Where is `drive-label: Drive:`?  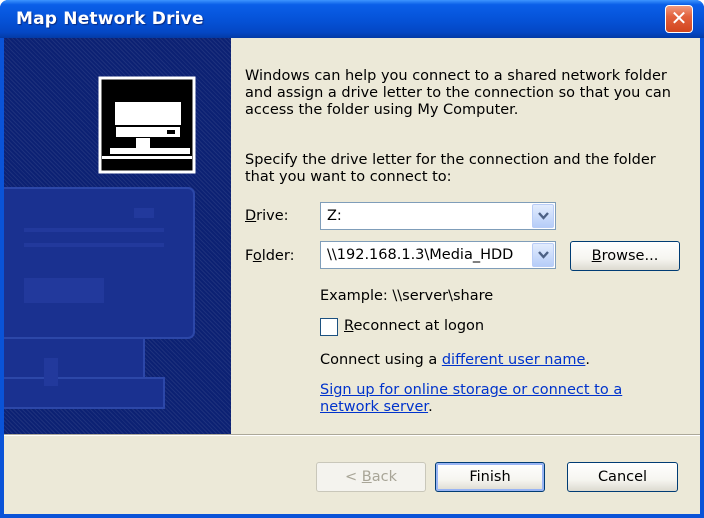 drive-label: Drive: is located at coordinates (267, 216).